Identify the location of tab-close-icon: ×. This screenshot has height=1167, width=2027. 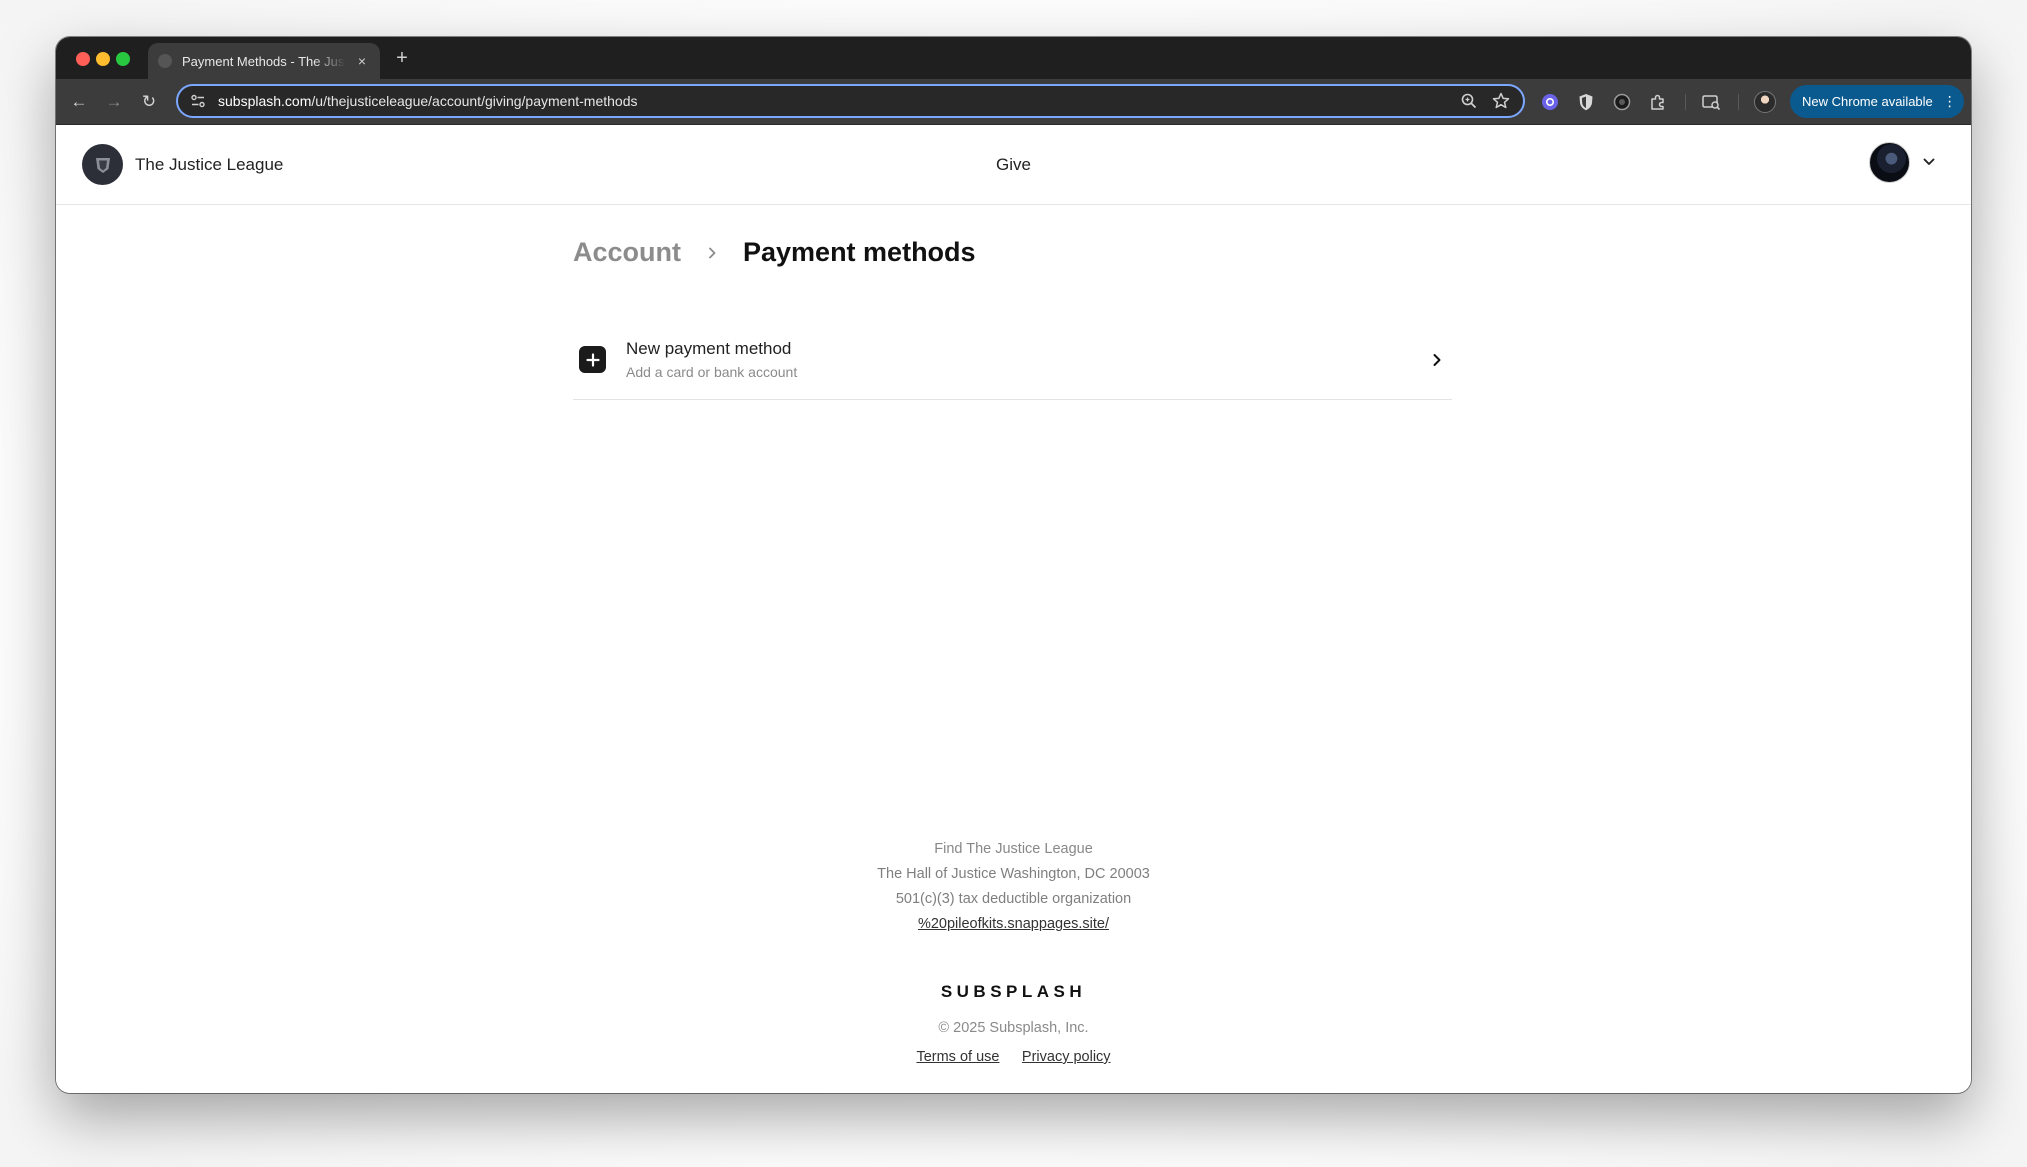
(362, 61).